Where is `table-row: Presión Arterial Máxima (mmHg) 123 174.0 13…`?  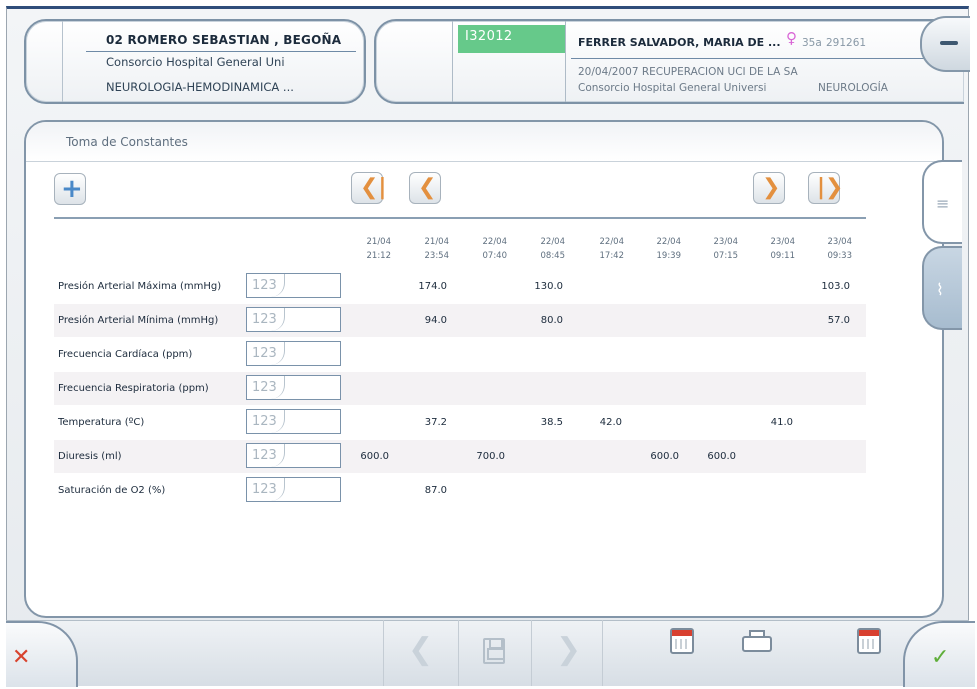
table-row: Presión Arterial Máxima (mmHg) 123 174.0 13… is located at coordinates (460, 286).